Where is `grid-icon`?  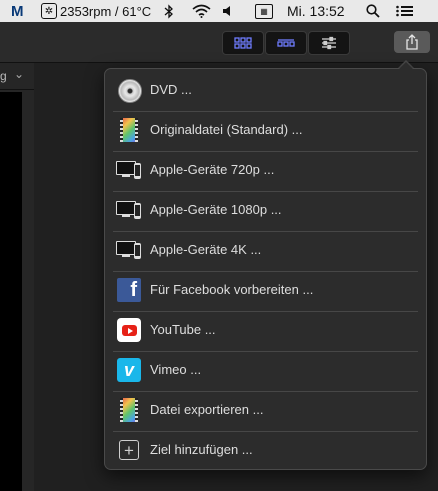
grid-icon is located at coordinates (243, 43).